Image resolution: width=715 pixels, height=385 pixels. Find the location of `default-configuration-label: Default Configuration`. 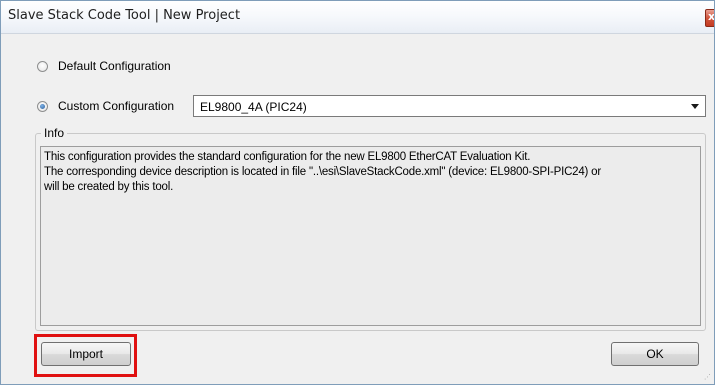

default-configuration-label: Default Configuration is located at coordinates (114, 66).